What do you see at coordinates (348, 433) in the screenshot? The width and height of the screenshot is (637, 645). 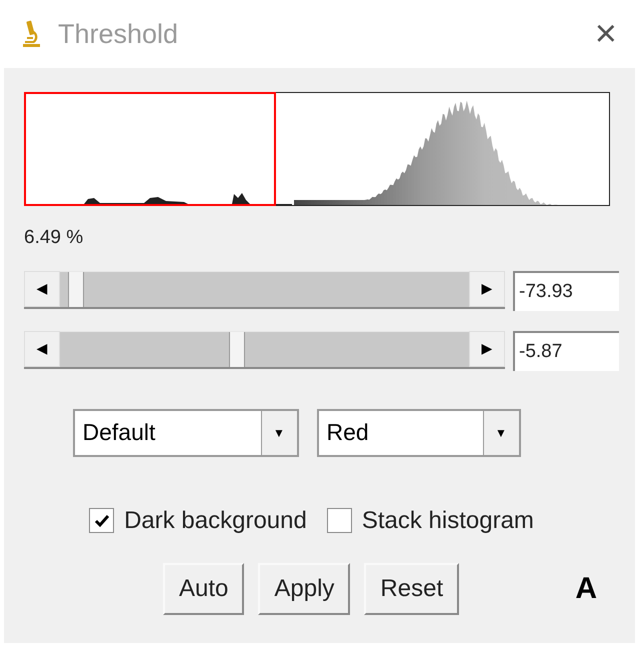 I see `dropdown-value: Red` at bounding box center [348, 433].